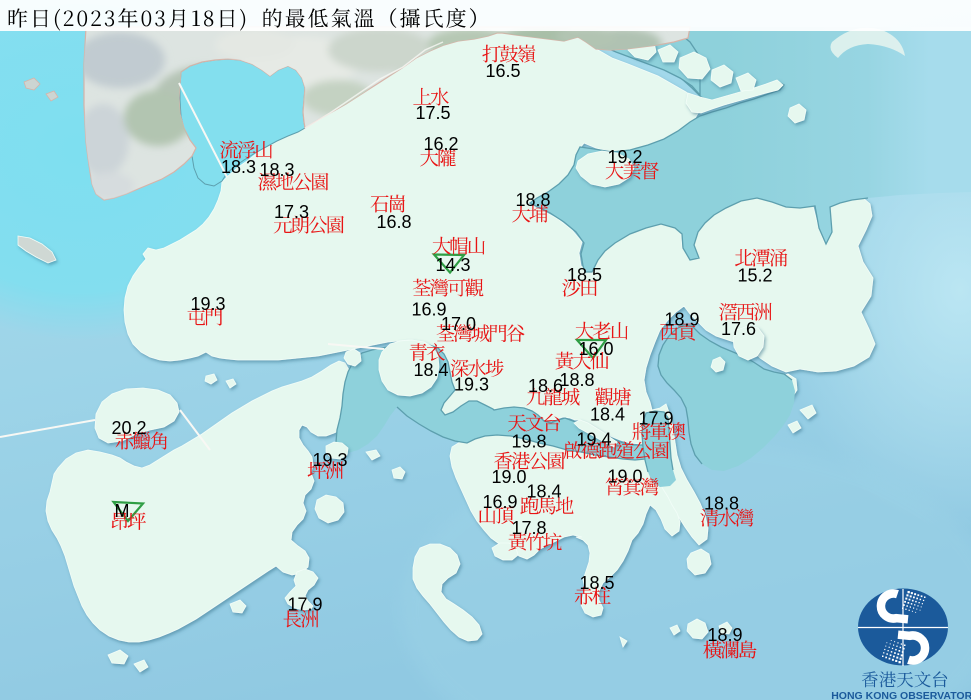 Image resolution: width=971 pixels, height=700 pixels. What do you see at coordinates (624, 157) in the screenshot?
I see `svg-text: 19.2` at bounding box center [624, 157].